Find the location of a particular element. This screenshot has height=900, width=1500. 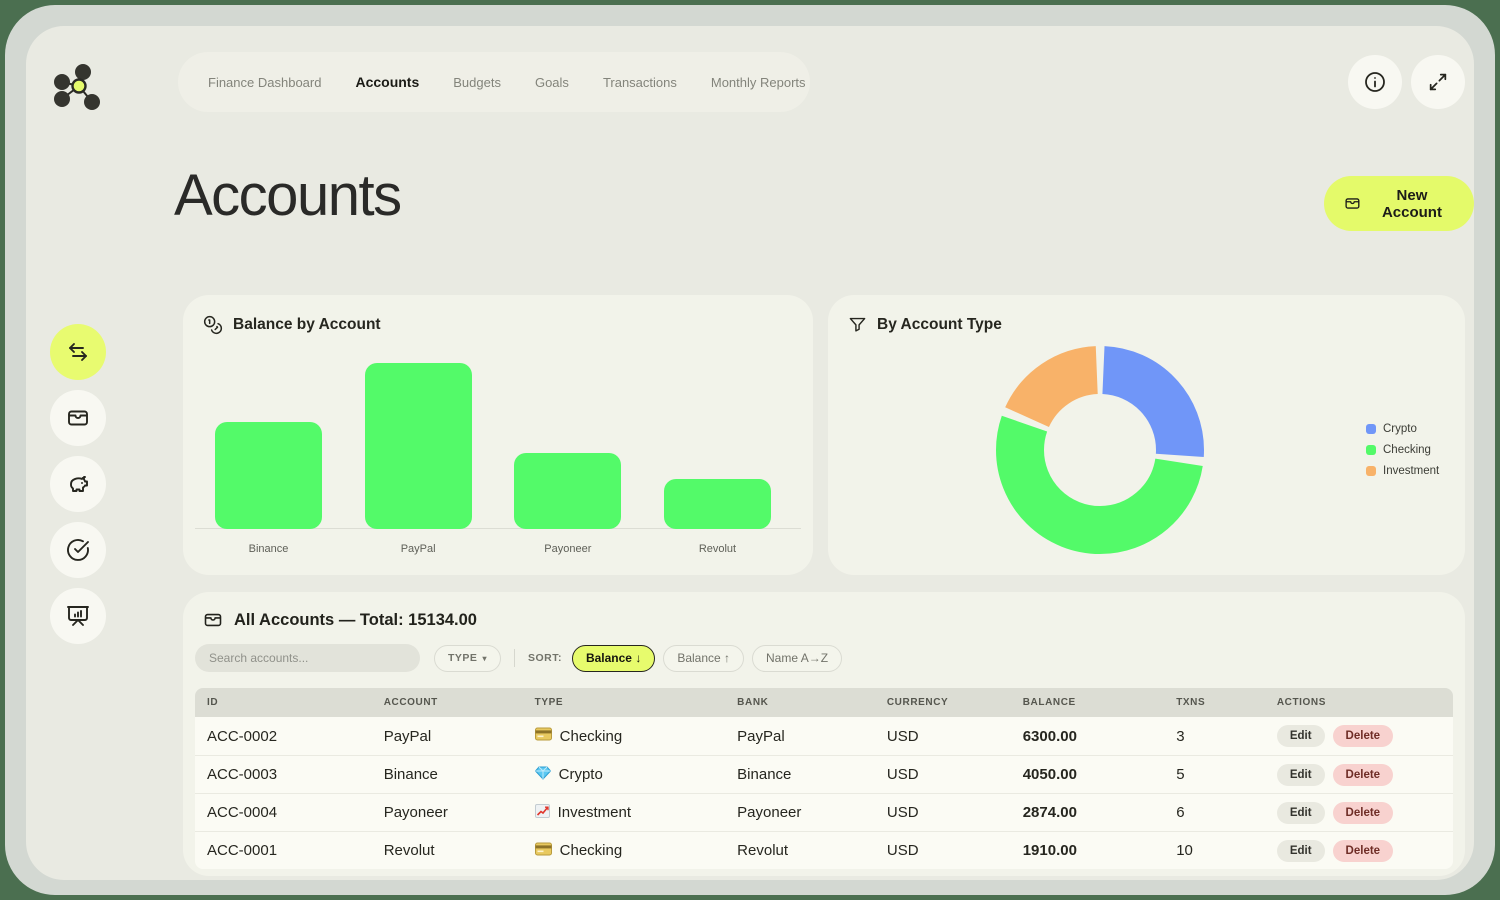

type-filter-label: TYPE is located at coordinates (463, 658).